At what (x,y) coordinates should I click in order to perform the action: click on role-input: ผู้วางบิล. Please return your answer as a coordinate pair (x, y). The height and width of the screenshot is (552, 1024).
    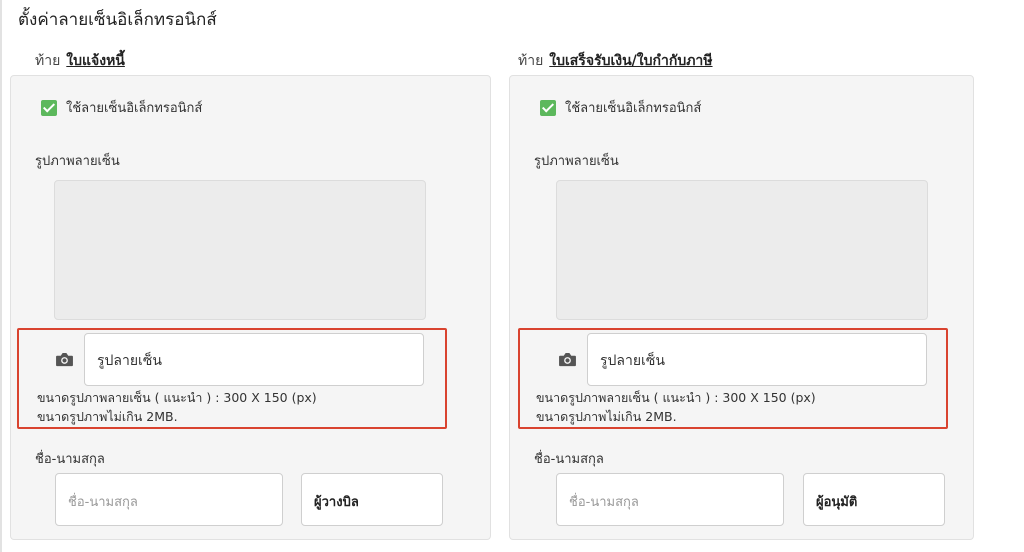
    Looking at the image, I should click on (372, 499).